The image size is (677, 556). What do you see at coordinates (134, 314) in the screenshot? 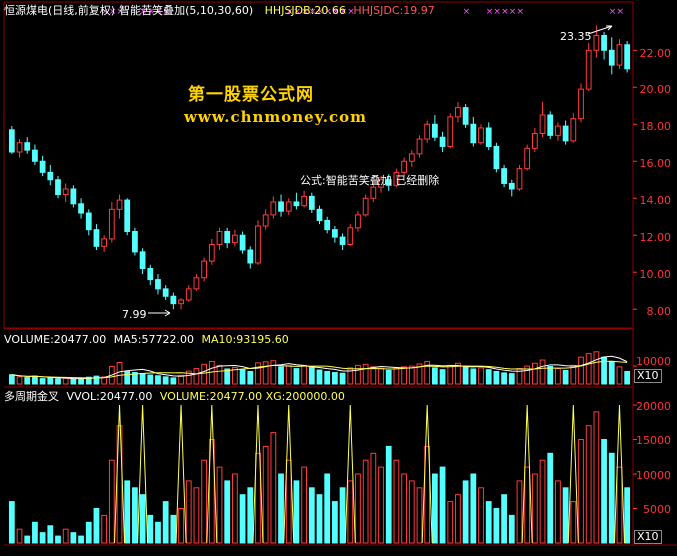
I see `price-low-label: 7.99` at bounding box center [134, 314].